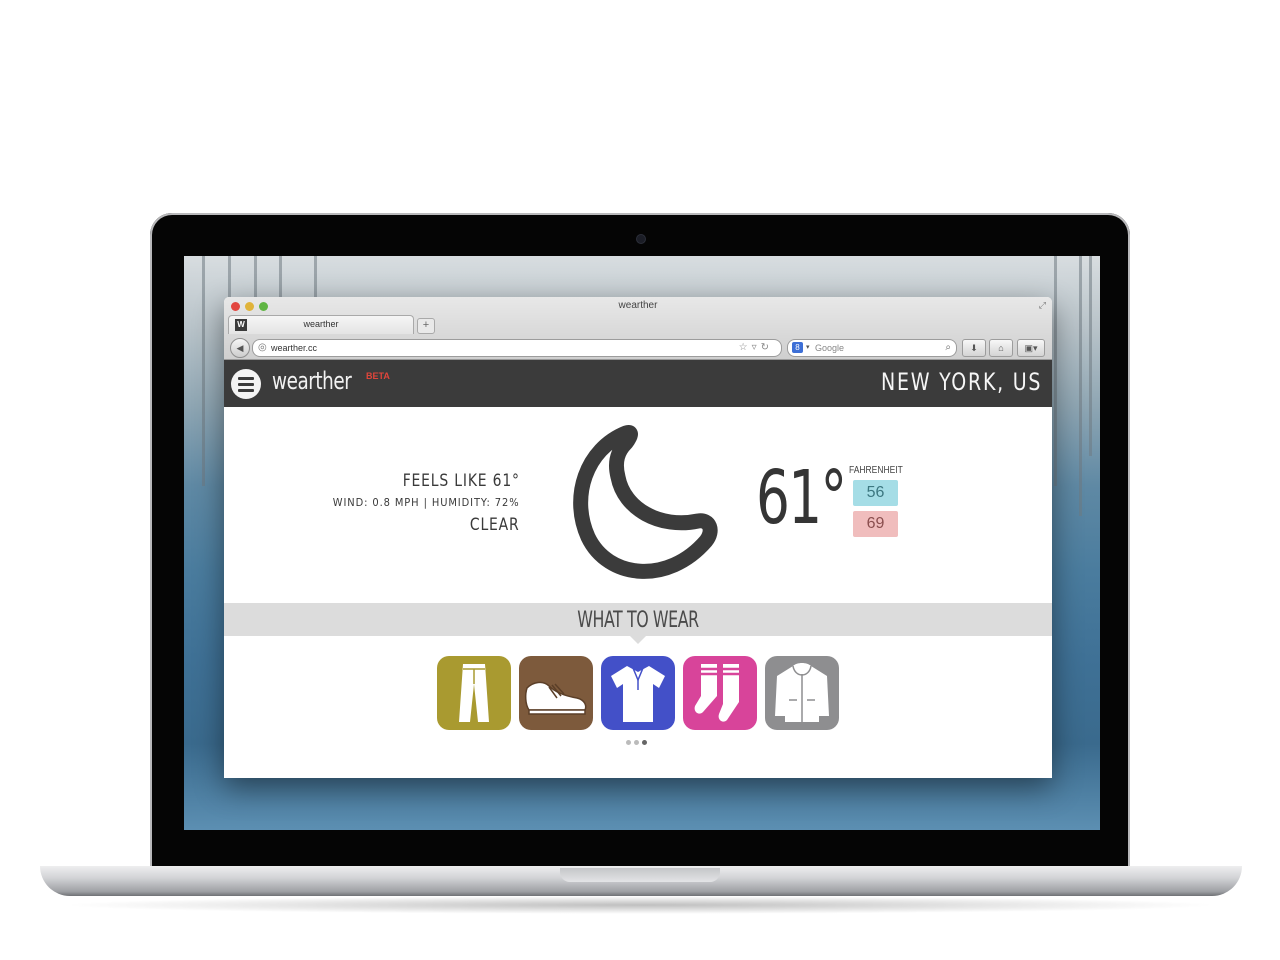 Image resolution: width=1280 pixels, height=960 pixels. I want to click on socks-item, so click(720, 693).